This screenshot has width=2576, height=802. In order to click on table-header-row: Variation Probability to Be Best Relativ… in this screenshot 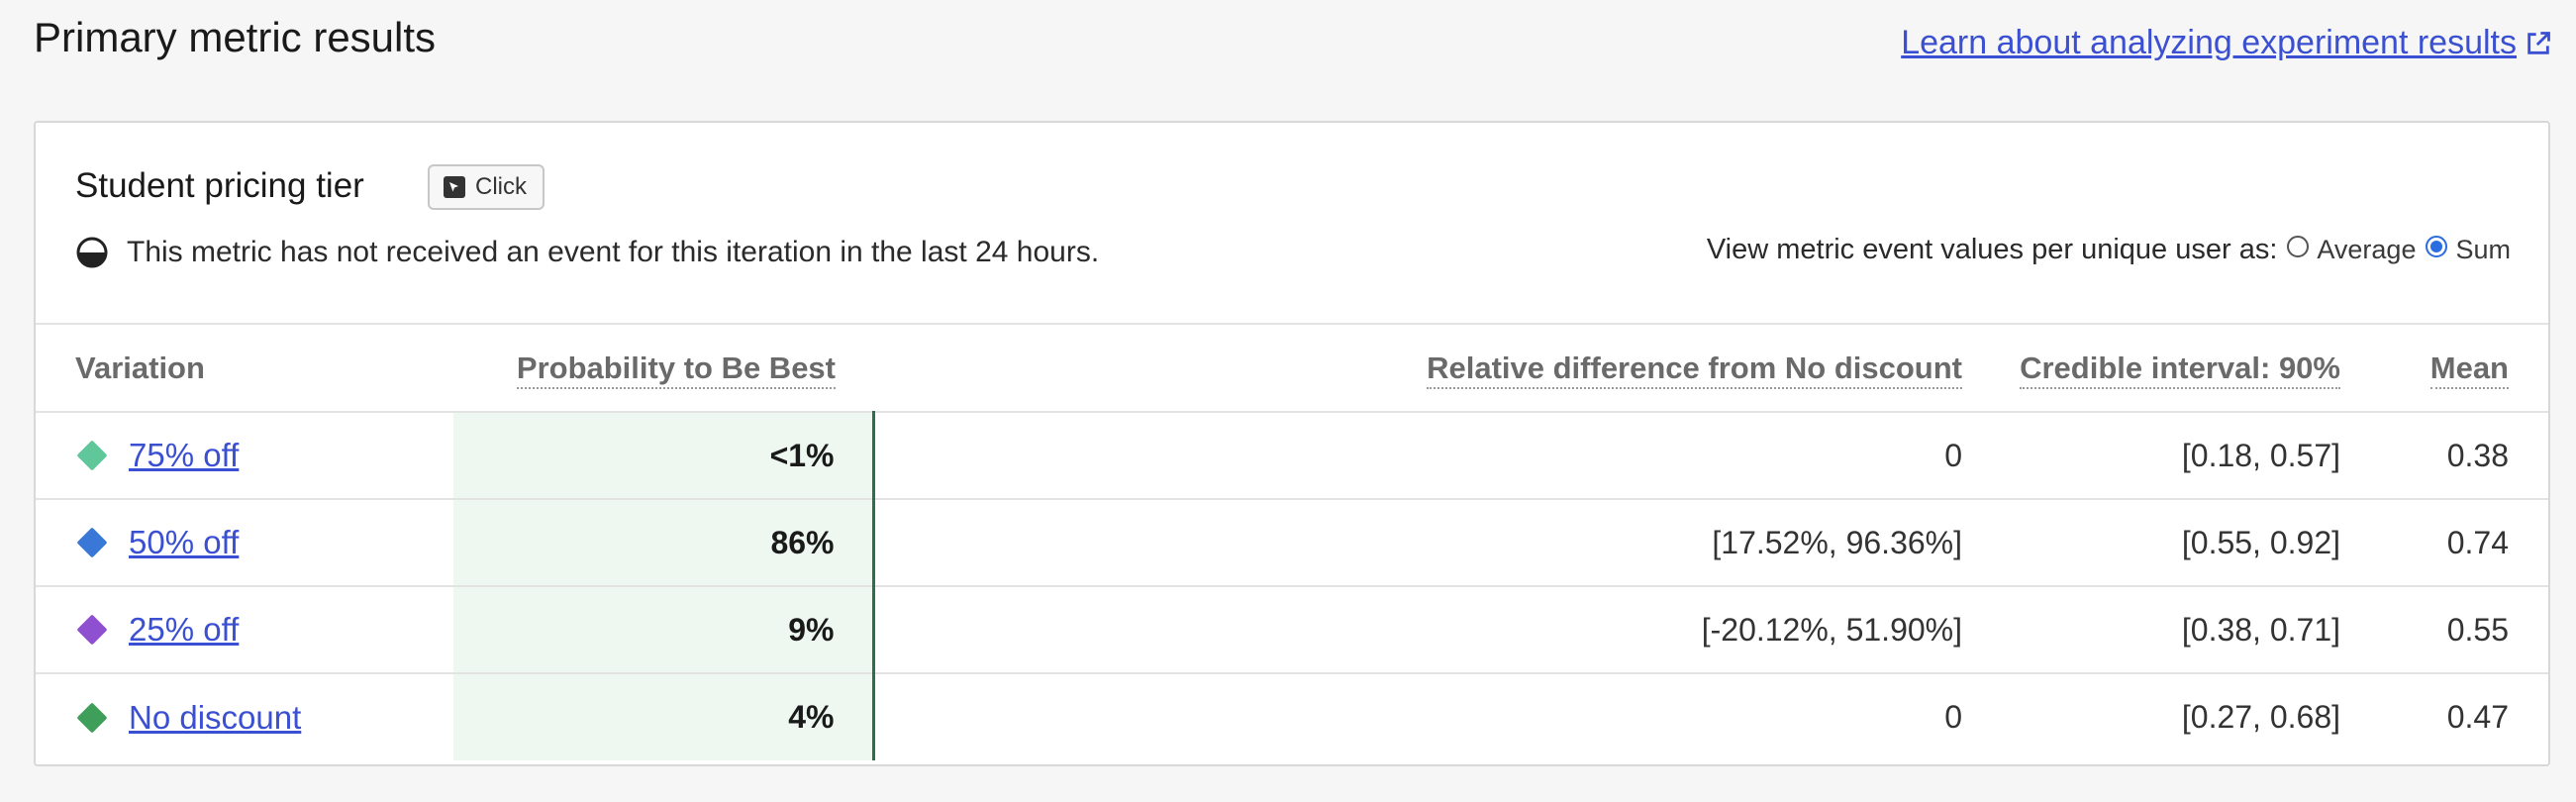, I will do `click(1292, 369)`.